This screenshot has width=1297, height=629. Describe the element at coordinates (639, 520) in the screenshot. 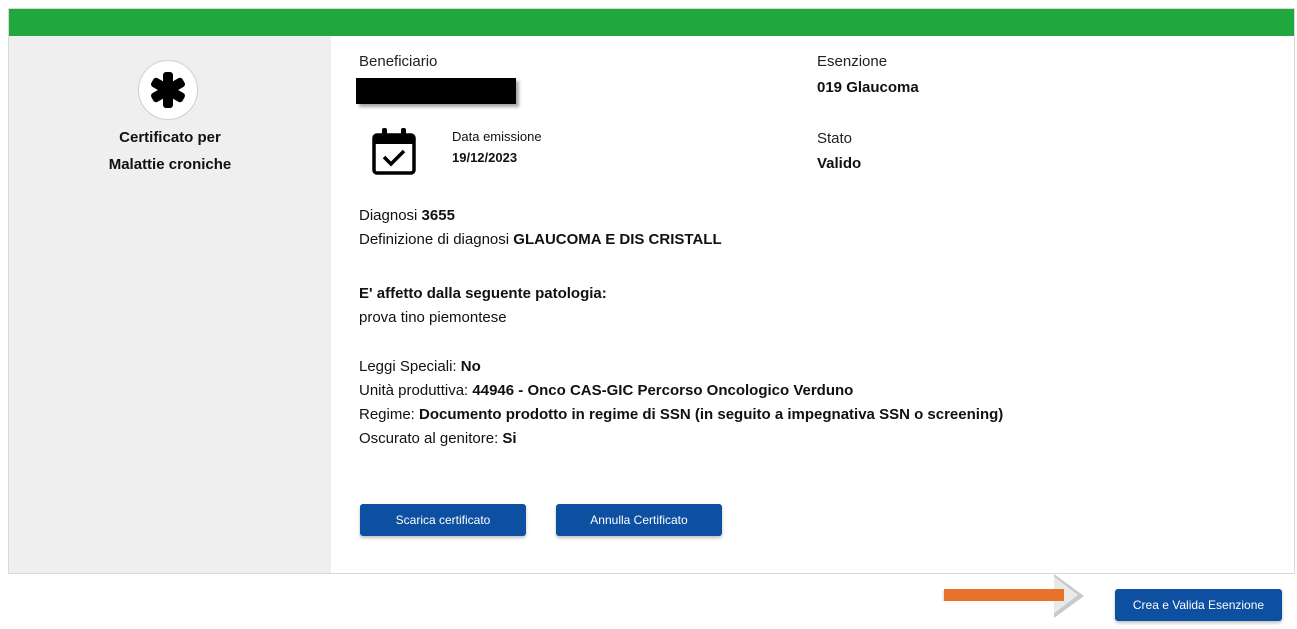

I see `annulla-certificato-button: Annulla Certificato` at that location.